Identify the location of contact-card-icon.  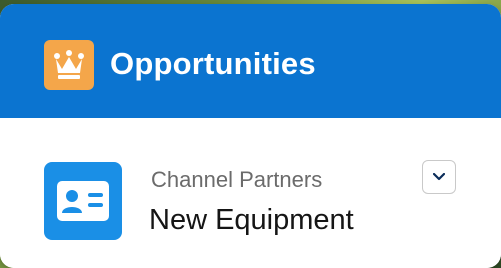
(83, 201).